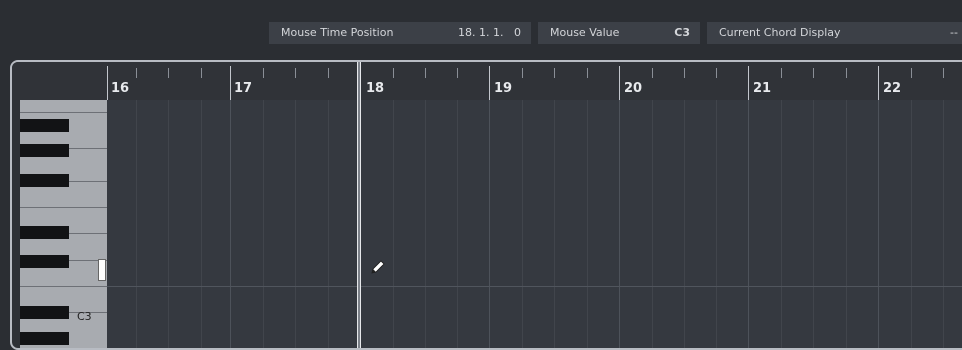  Describe the element at coordinates (780, 32) in the screenshot. I see `current-chord-display-label: Current Chord Display` at that location.